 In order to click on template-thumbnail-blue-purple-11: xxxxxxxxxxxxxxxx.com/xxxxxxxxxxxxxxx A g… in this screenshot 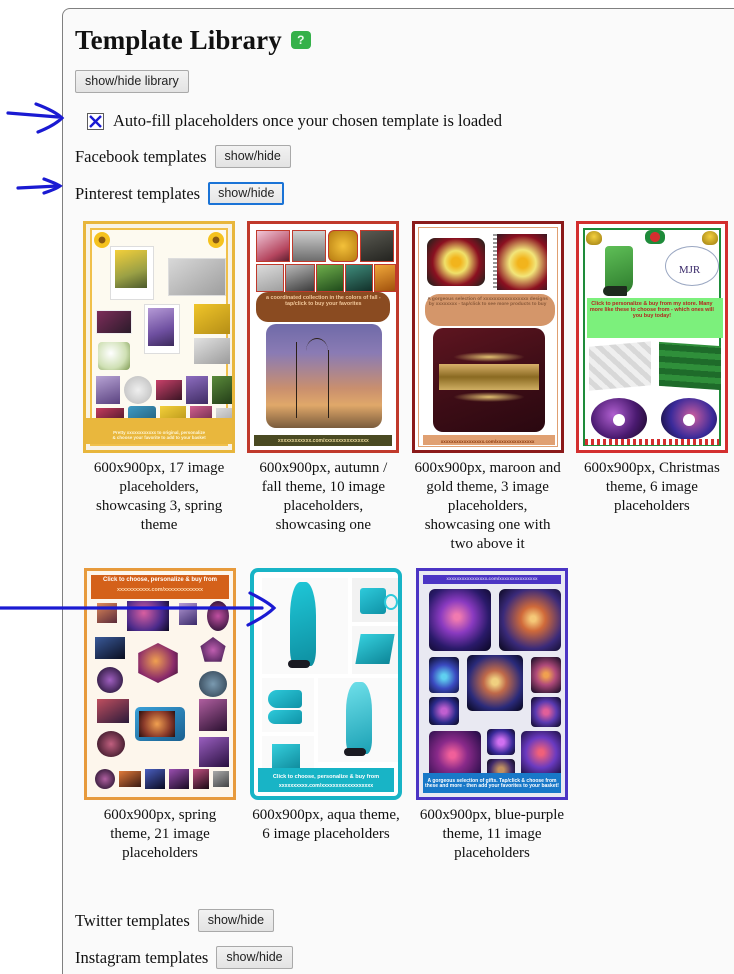, I will do `click(492, 684)`.